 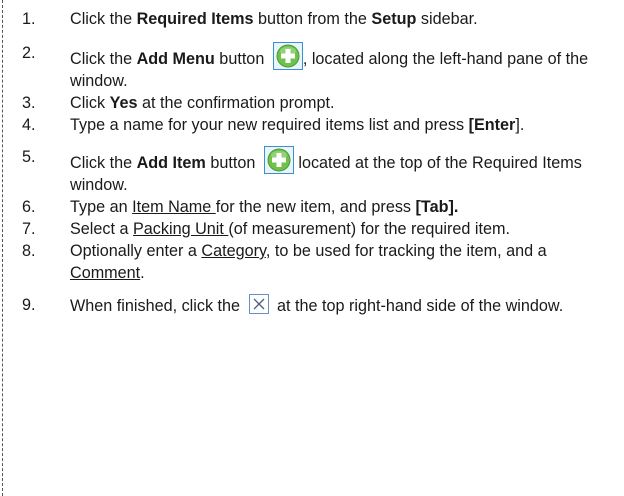 I want to click on step-text-run: Optionally enter a, so click(x=136, y=251).